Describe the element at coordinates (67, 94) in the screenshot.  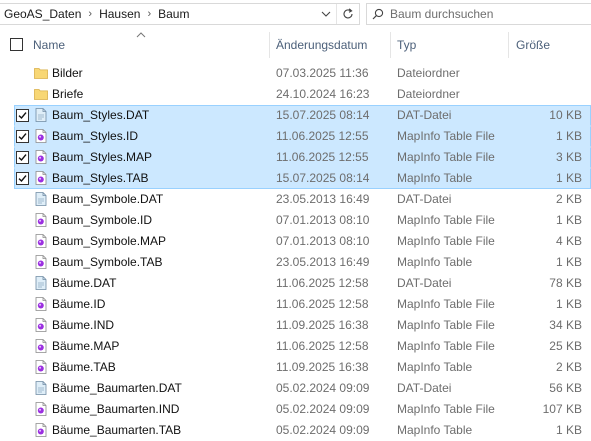
I see `file-name: Briefe` at that location.